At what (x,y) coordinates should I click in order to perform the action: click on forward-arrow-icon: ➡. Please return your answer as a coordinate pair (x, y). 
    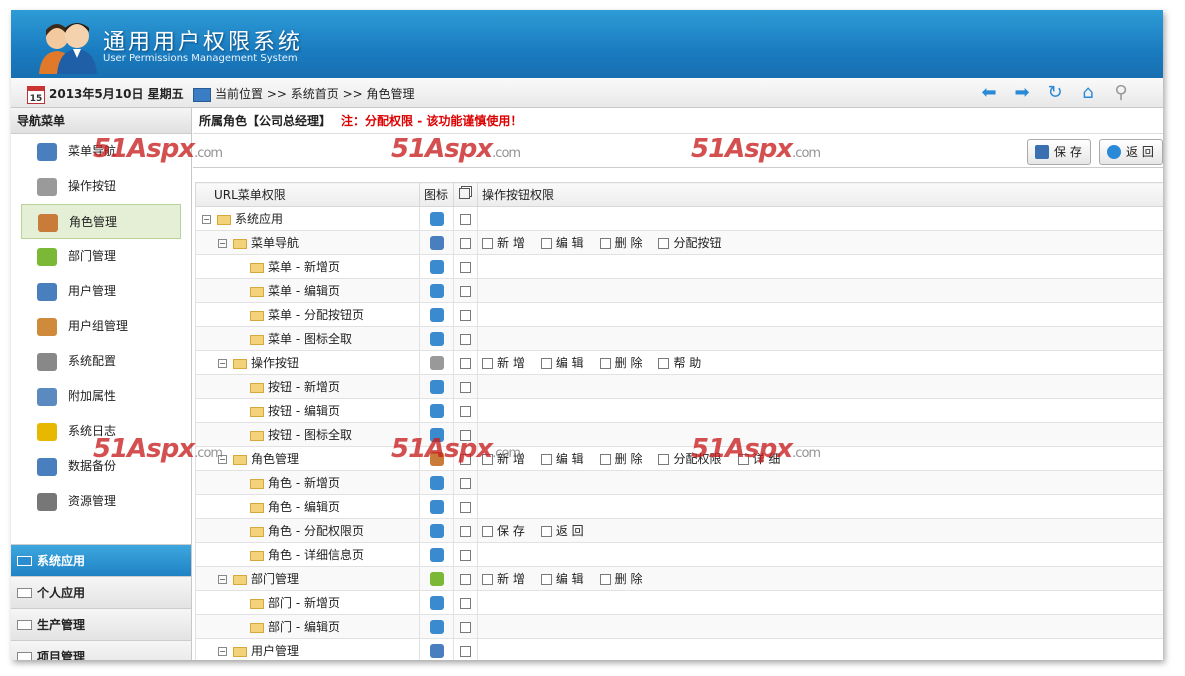
    Looking at the image, I should click on (1022, 93).